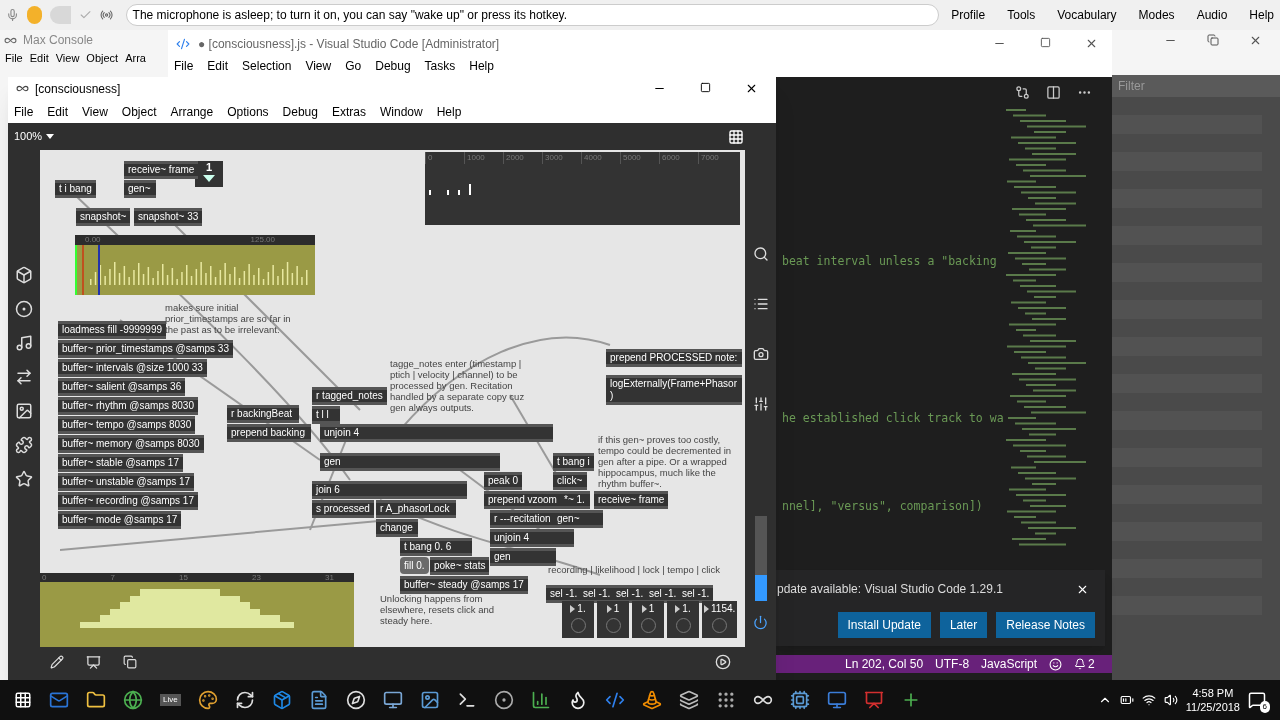 The width and height of the screenshot is (1280, 720). What do you see at coordinates (128, 406) in the screenshot?
I see `patch-object: buffer~ rhythm @samps 8030` at bounding box center [128, 406].